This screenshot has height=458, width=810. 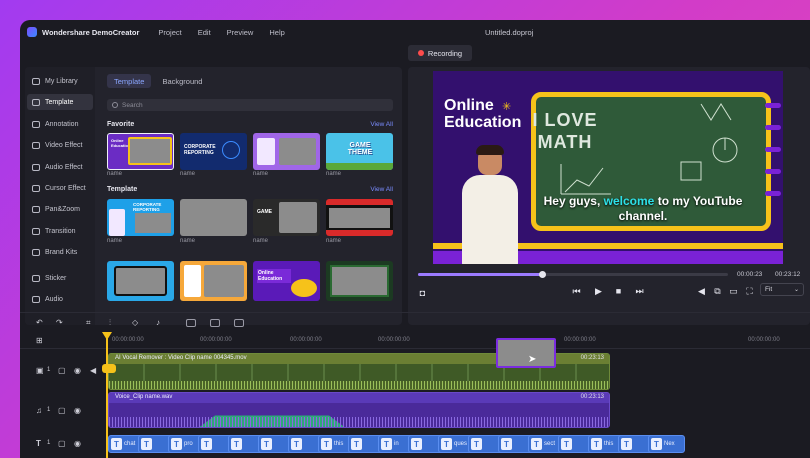 What do you see at coordinates (490, 204) in the screenshot?
I see `presenter-figure` at bounding box center [490, 204].